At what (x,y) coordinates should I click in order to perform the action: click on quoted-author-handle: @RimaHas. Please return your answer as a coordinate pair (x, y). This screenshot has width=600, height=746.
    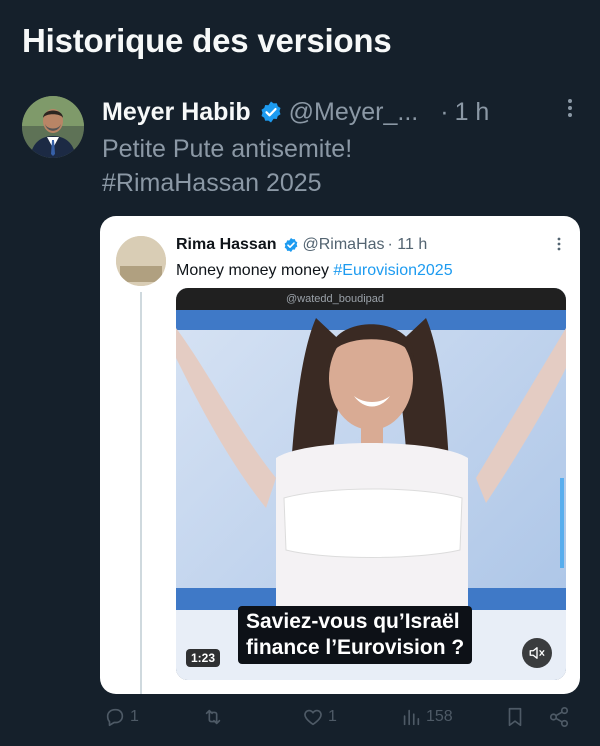
    Looking at the image, I should click on (344, 245).